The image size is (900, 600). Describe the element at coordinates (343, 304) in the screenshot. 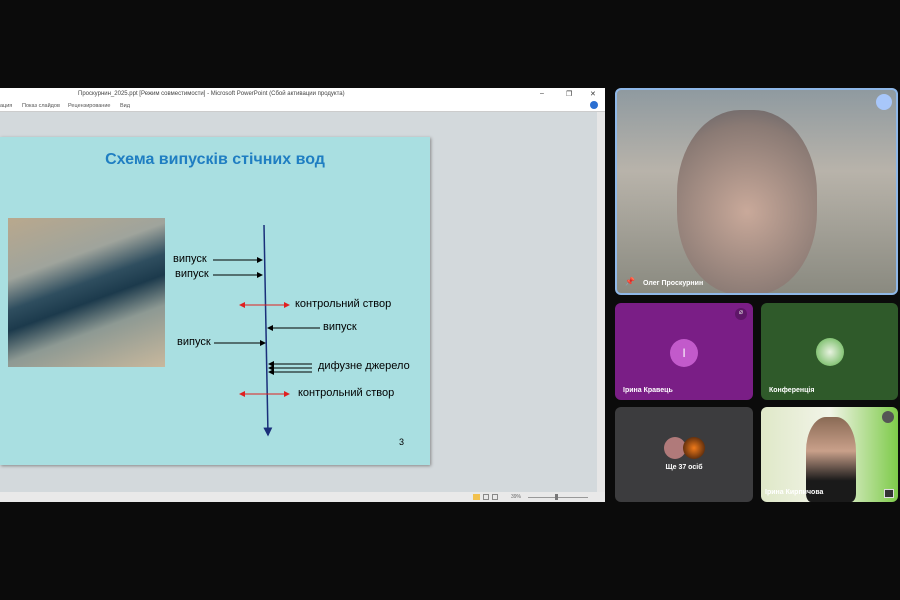

I see `label-control-1: контрольний створ` at that location.